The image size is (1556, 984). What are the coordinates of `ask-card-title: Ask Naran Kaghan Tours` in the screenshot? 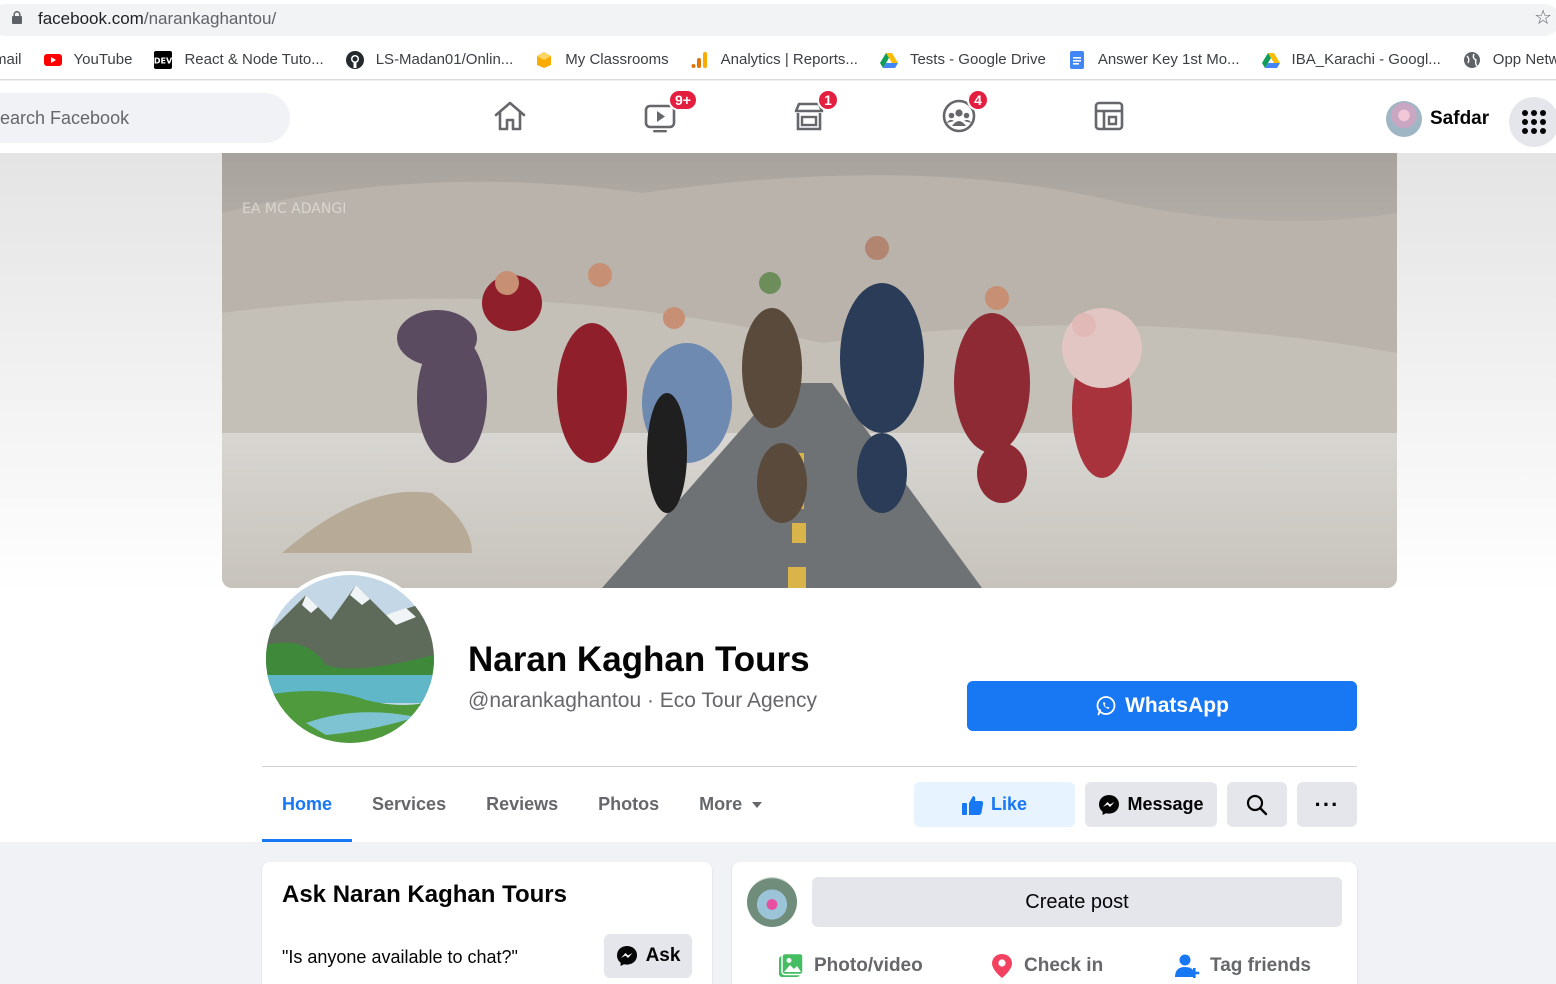 It's located at (424, 894).